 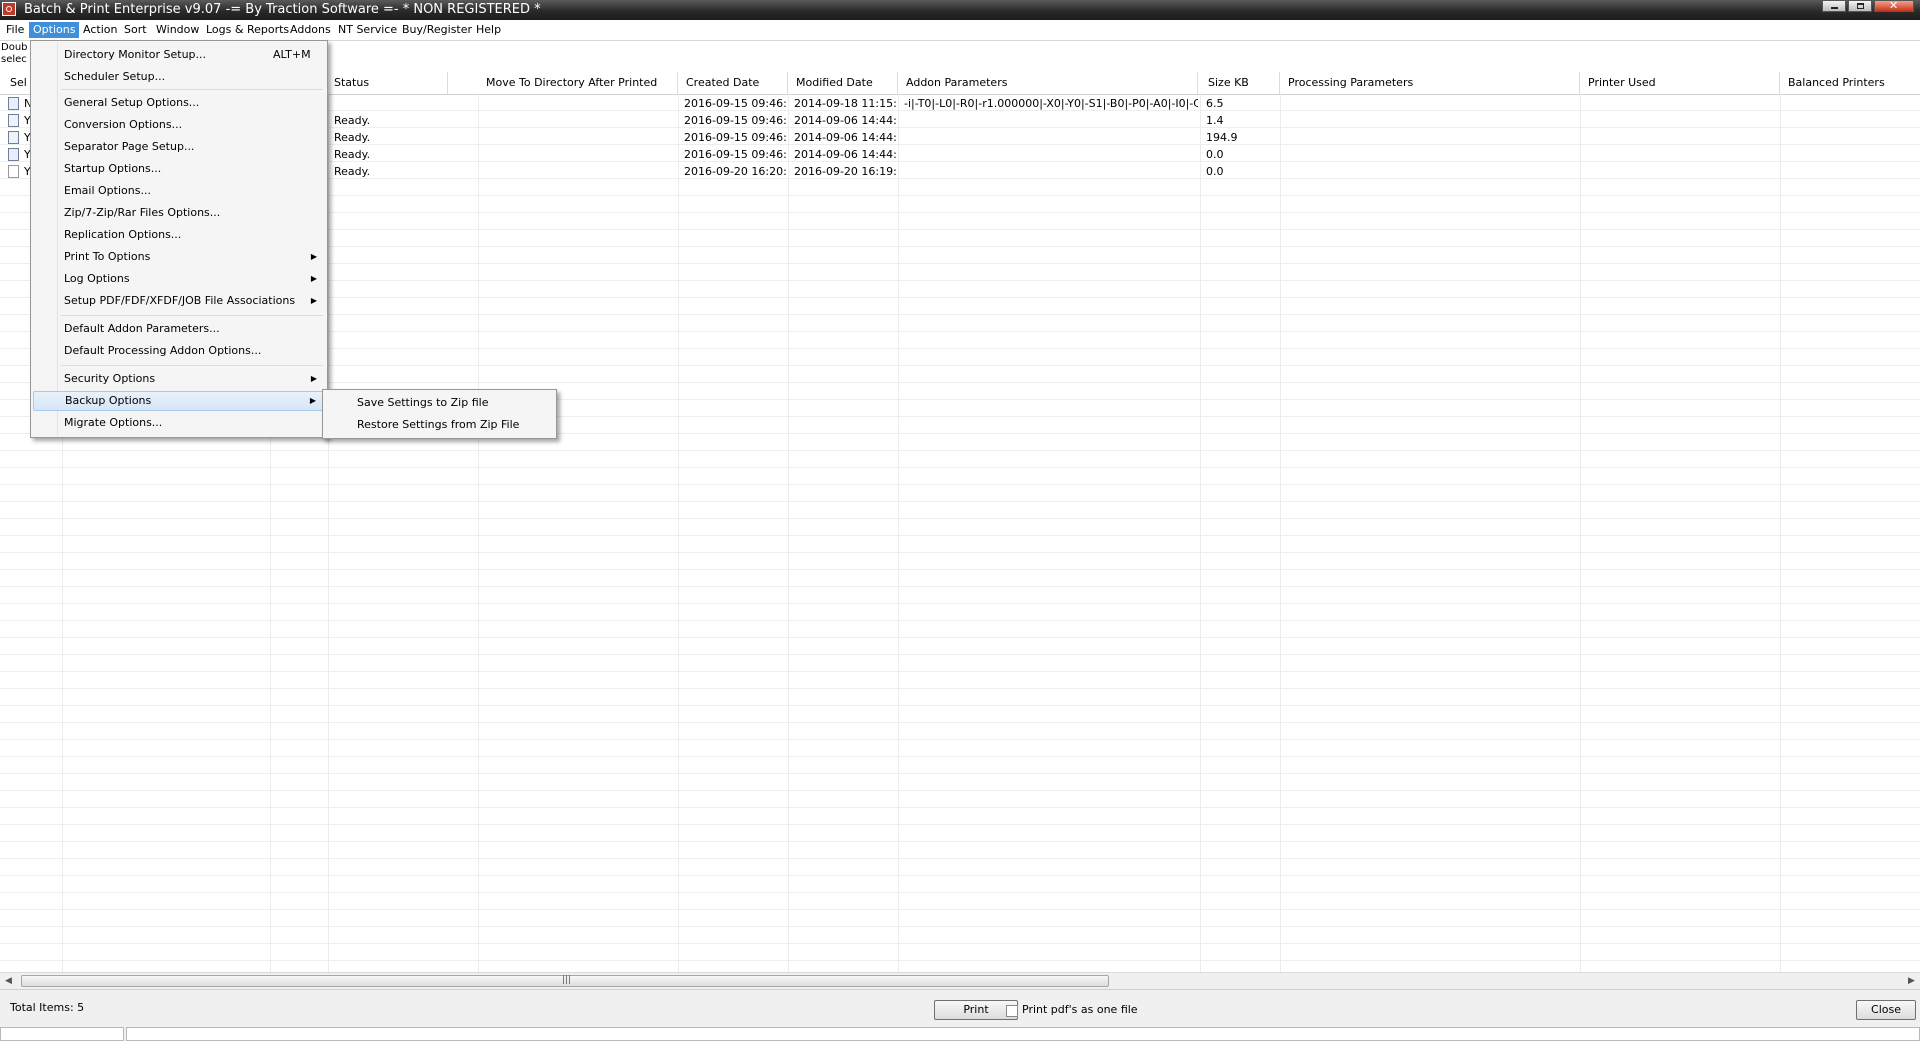 What do you see at coordinates (179, 401) in the screenshot?
I see `menu-item-backup: Backup Options ▶` at bounding box center [179, 401].